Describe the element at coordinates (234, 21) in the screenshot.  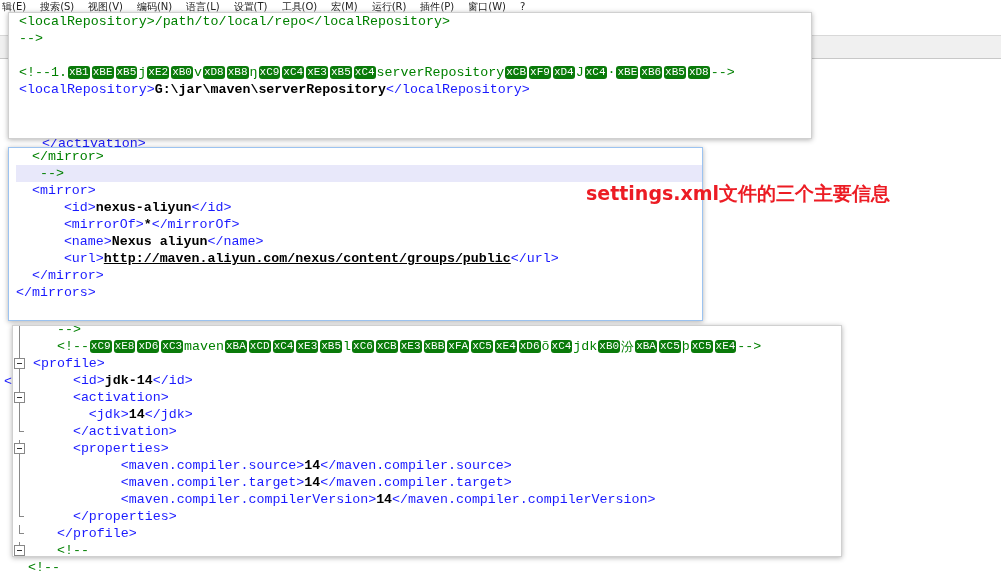
I see `code-line: <localRepository>/path/to/local/repo</localRepository>` at that location.